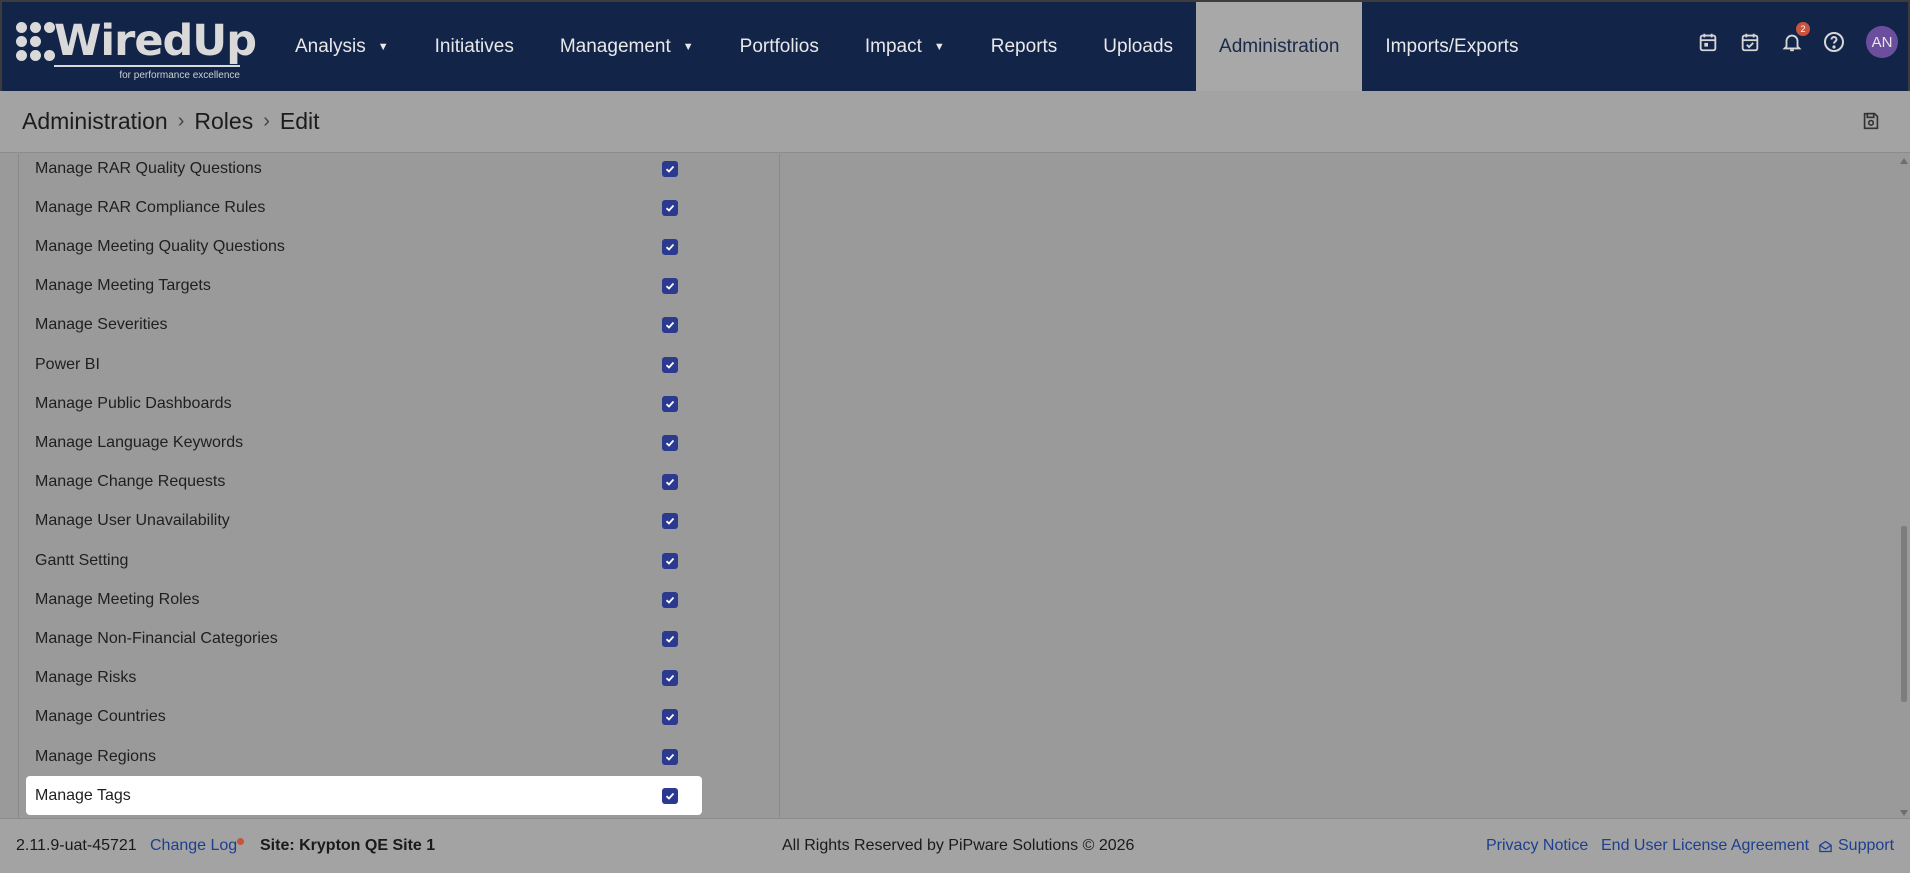 Image resolution: width=1910 pixels, height=873 pixels. I want to click on permission-label: Manage Risks, so click(86, 678).